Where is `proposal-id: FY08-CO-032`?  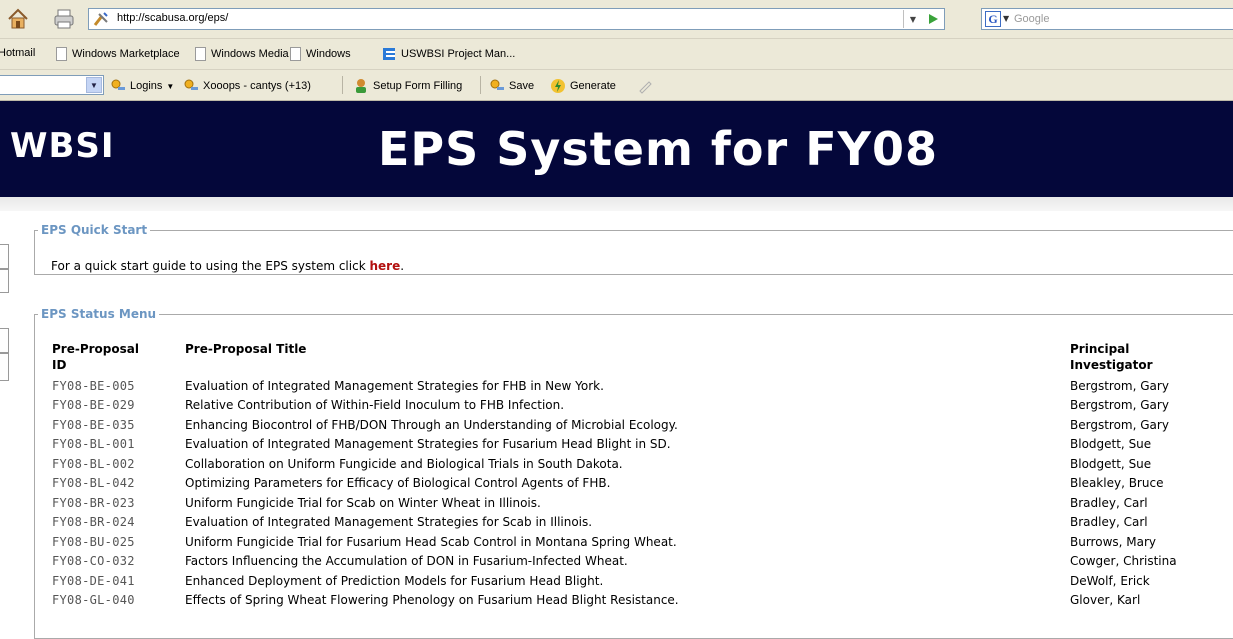 proposal-id: FY08-CO-032 is located at coordinates (93, 561).